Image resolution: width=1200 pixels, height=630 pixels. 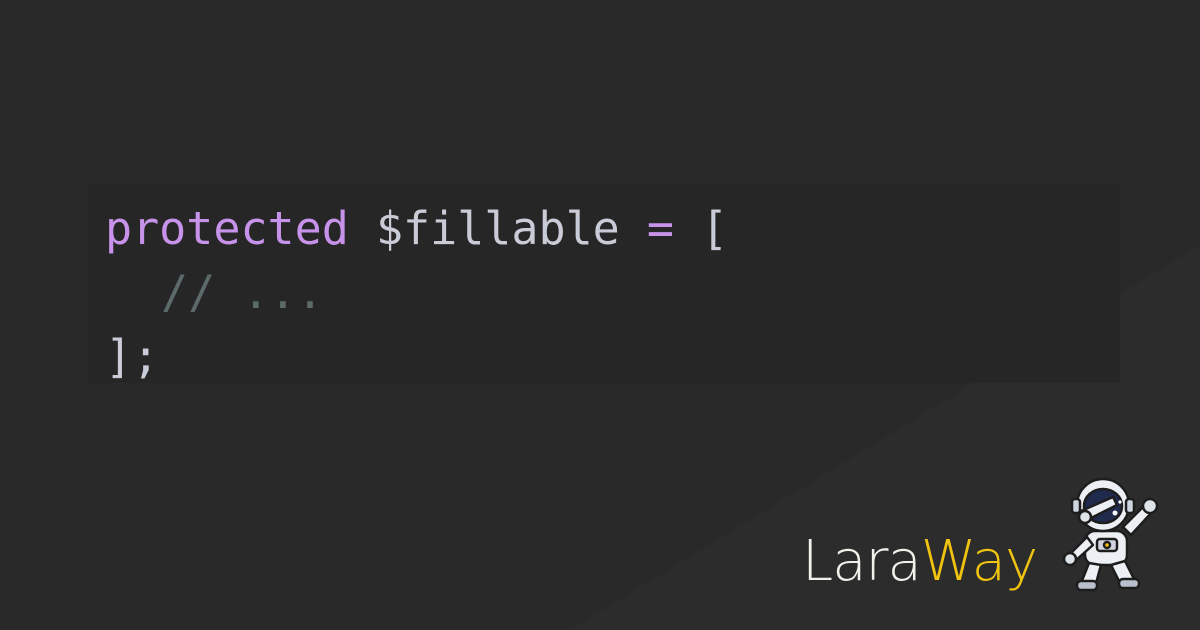 I want to click on astronaut-dab-icon, so click(x=1110, y=534).